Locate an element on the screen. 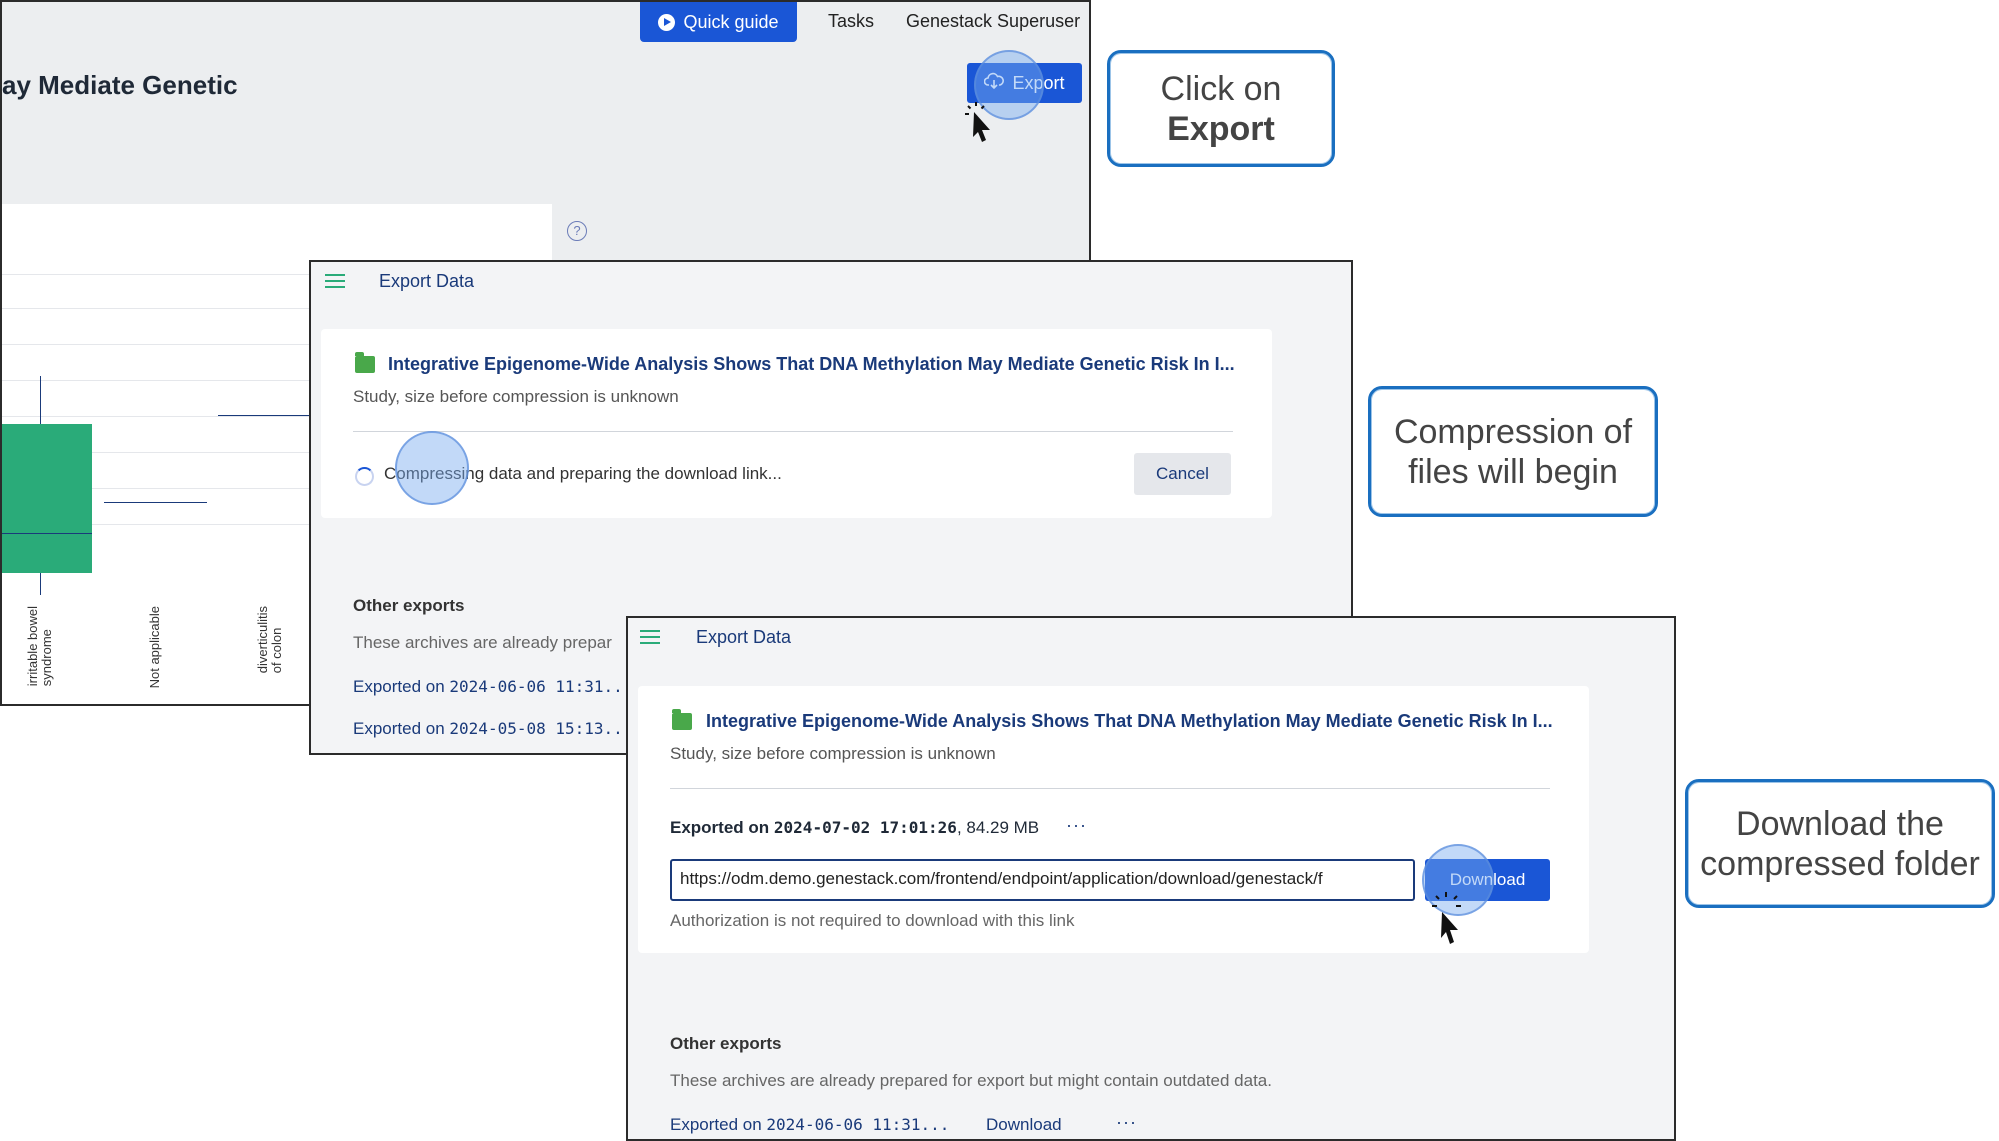  callout-compression: Compression of files will begin is located at coordinates (1513, 451).